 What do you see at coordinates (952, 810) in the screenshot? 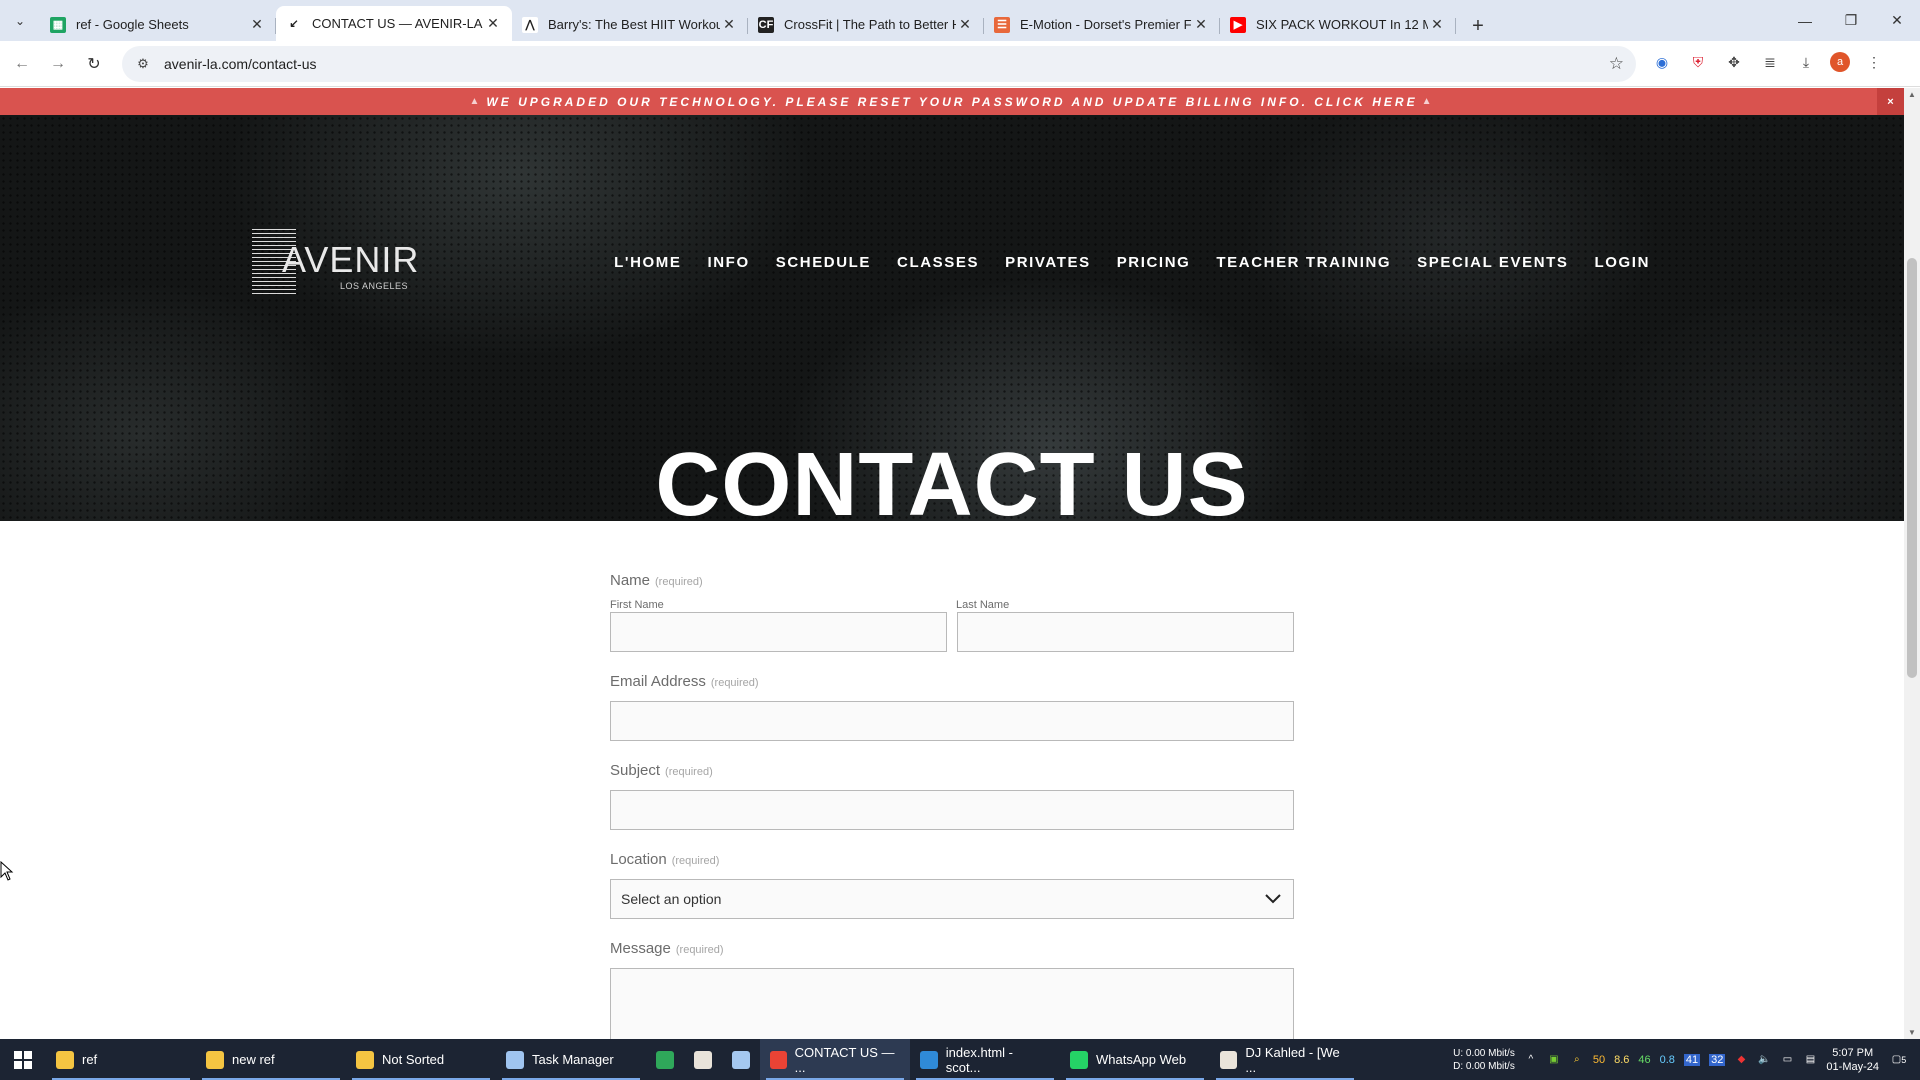
I see `subject-field` at bounding box center [952, 810].